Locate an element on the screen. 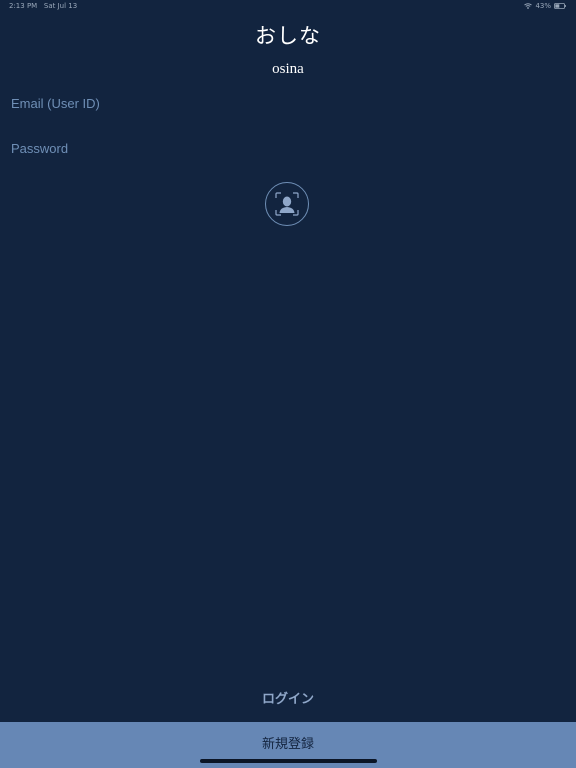 This screenshot has height=768, width=576. status-clock: 2:13 PM is located at coordinates (23, 6).